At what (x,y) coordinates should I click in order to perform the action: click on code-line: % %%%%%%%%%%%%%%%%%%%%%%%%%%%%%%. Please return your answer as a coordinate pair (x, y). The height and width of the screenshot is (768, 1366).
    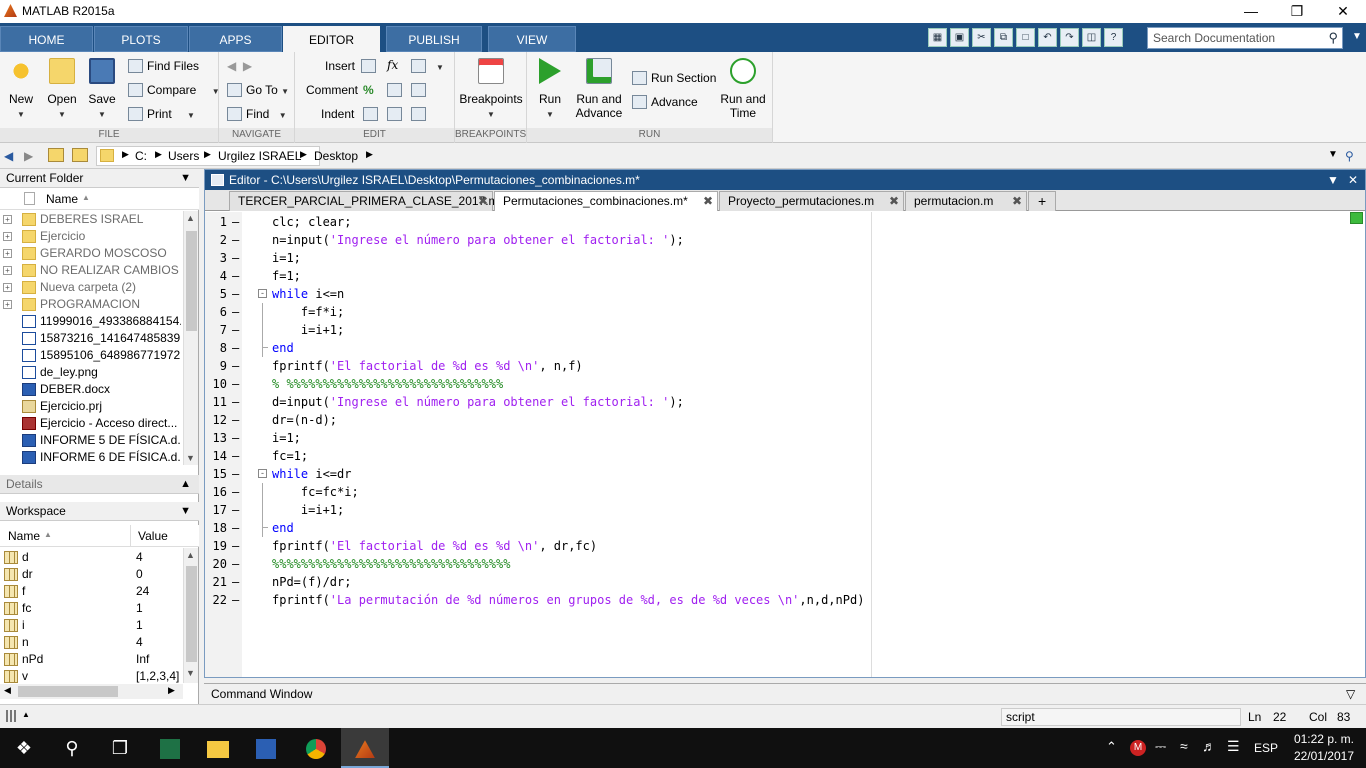
    Looking at the image, I should click on (387, 384).